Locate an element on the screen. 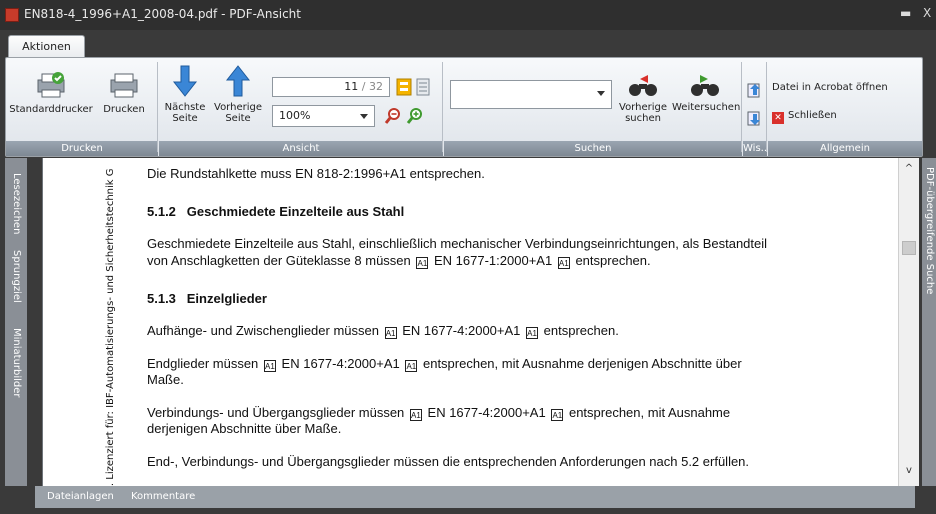 This screenshot has width=936, height=514. close-icon: ✕ is located at coordinates (778, 118).